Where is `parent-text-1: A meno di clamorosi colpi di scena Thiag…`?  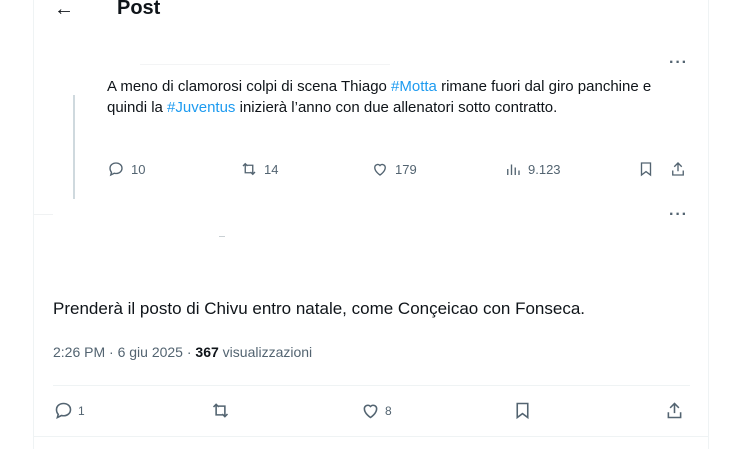
parent-text-1: A meno di clamorosi colpi di scena Thiag… is located at coordinates (249, 86).